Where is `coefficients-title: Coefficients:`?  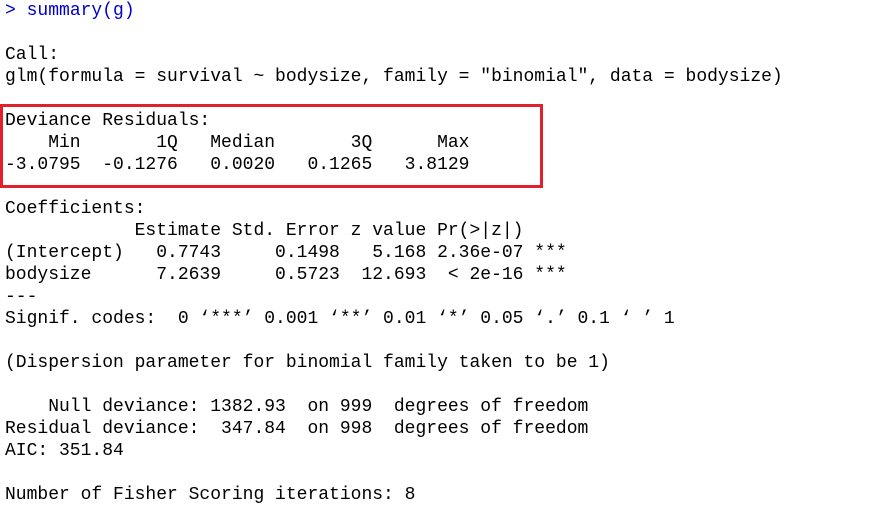
coefficients-title: Coefficients: is located at coordinates (75, 209).